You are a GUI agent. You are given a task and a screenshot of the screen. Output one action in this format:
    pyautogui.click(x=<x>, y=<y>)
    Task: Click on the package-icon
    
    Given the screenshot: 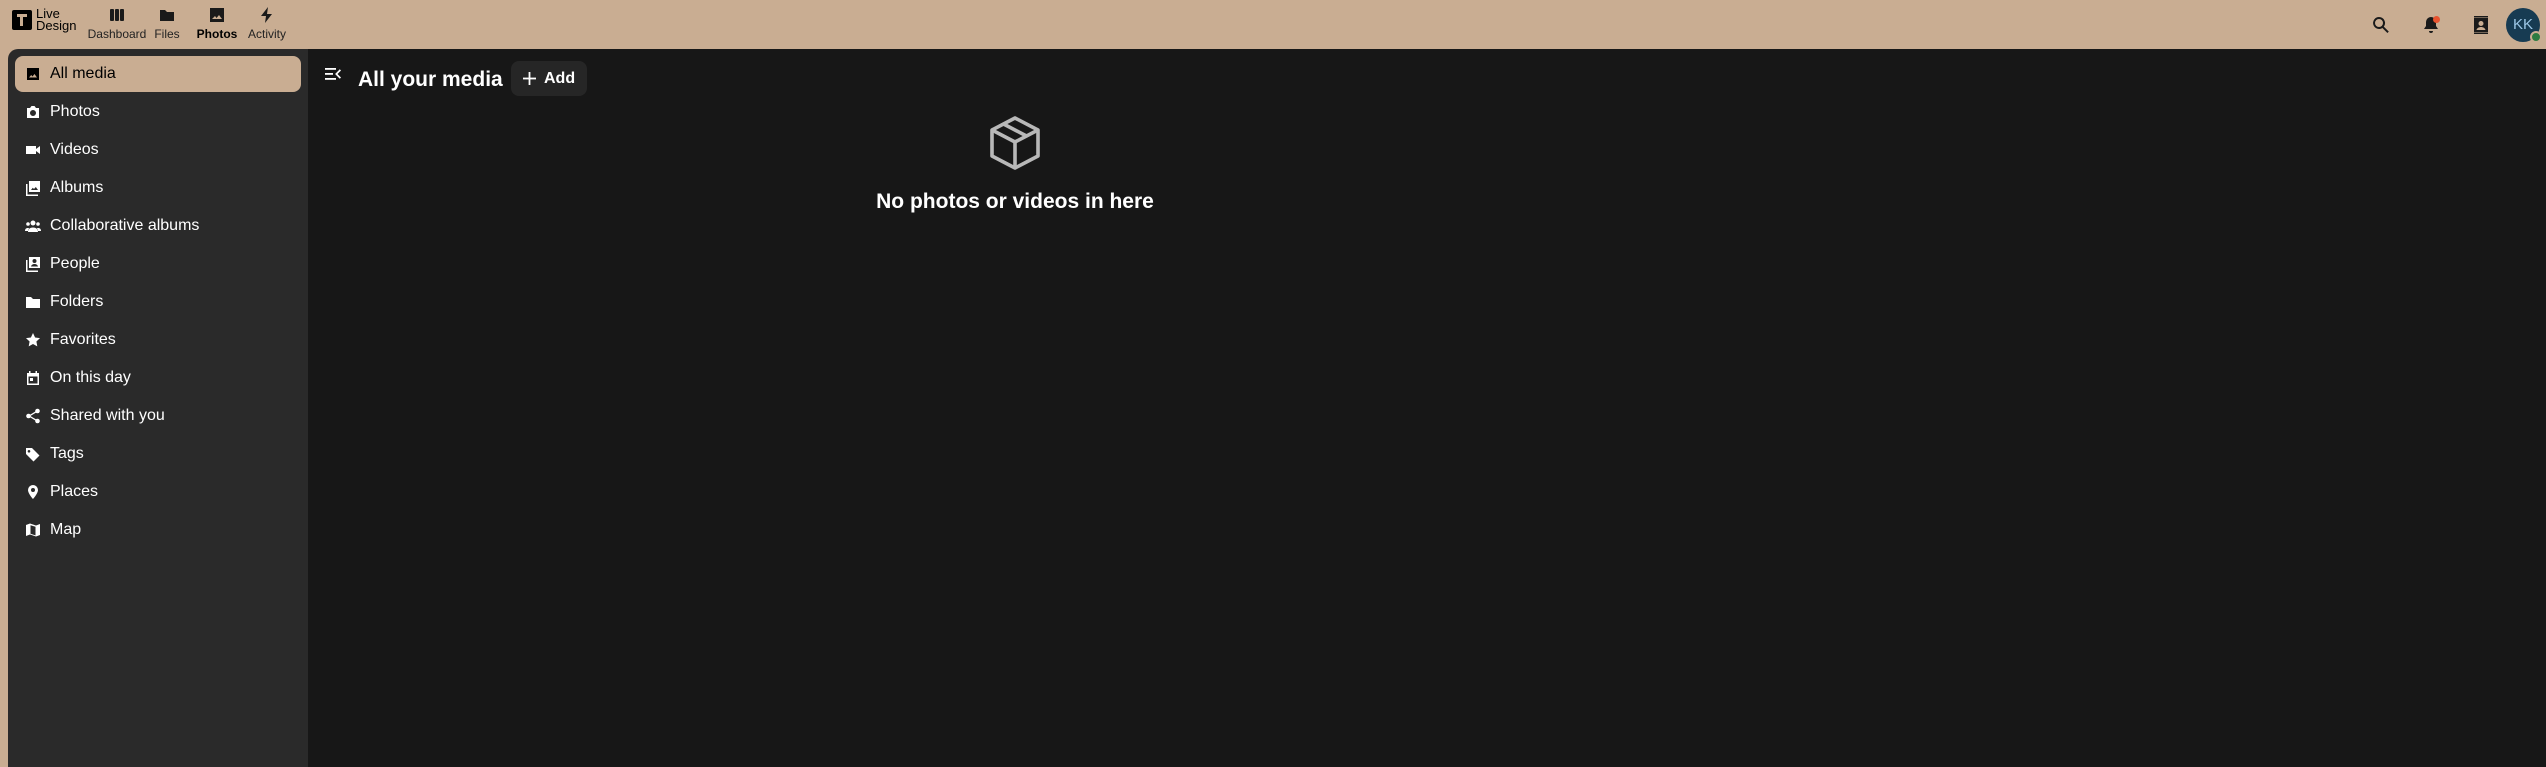 What is the action you would take?
    pyautogui.click(x=1015, y=143)
    